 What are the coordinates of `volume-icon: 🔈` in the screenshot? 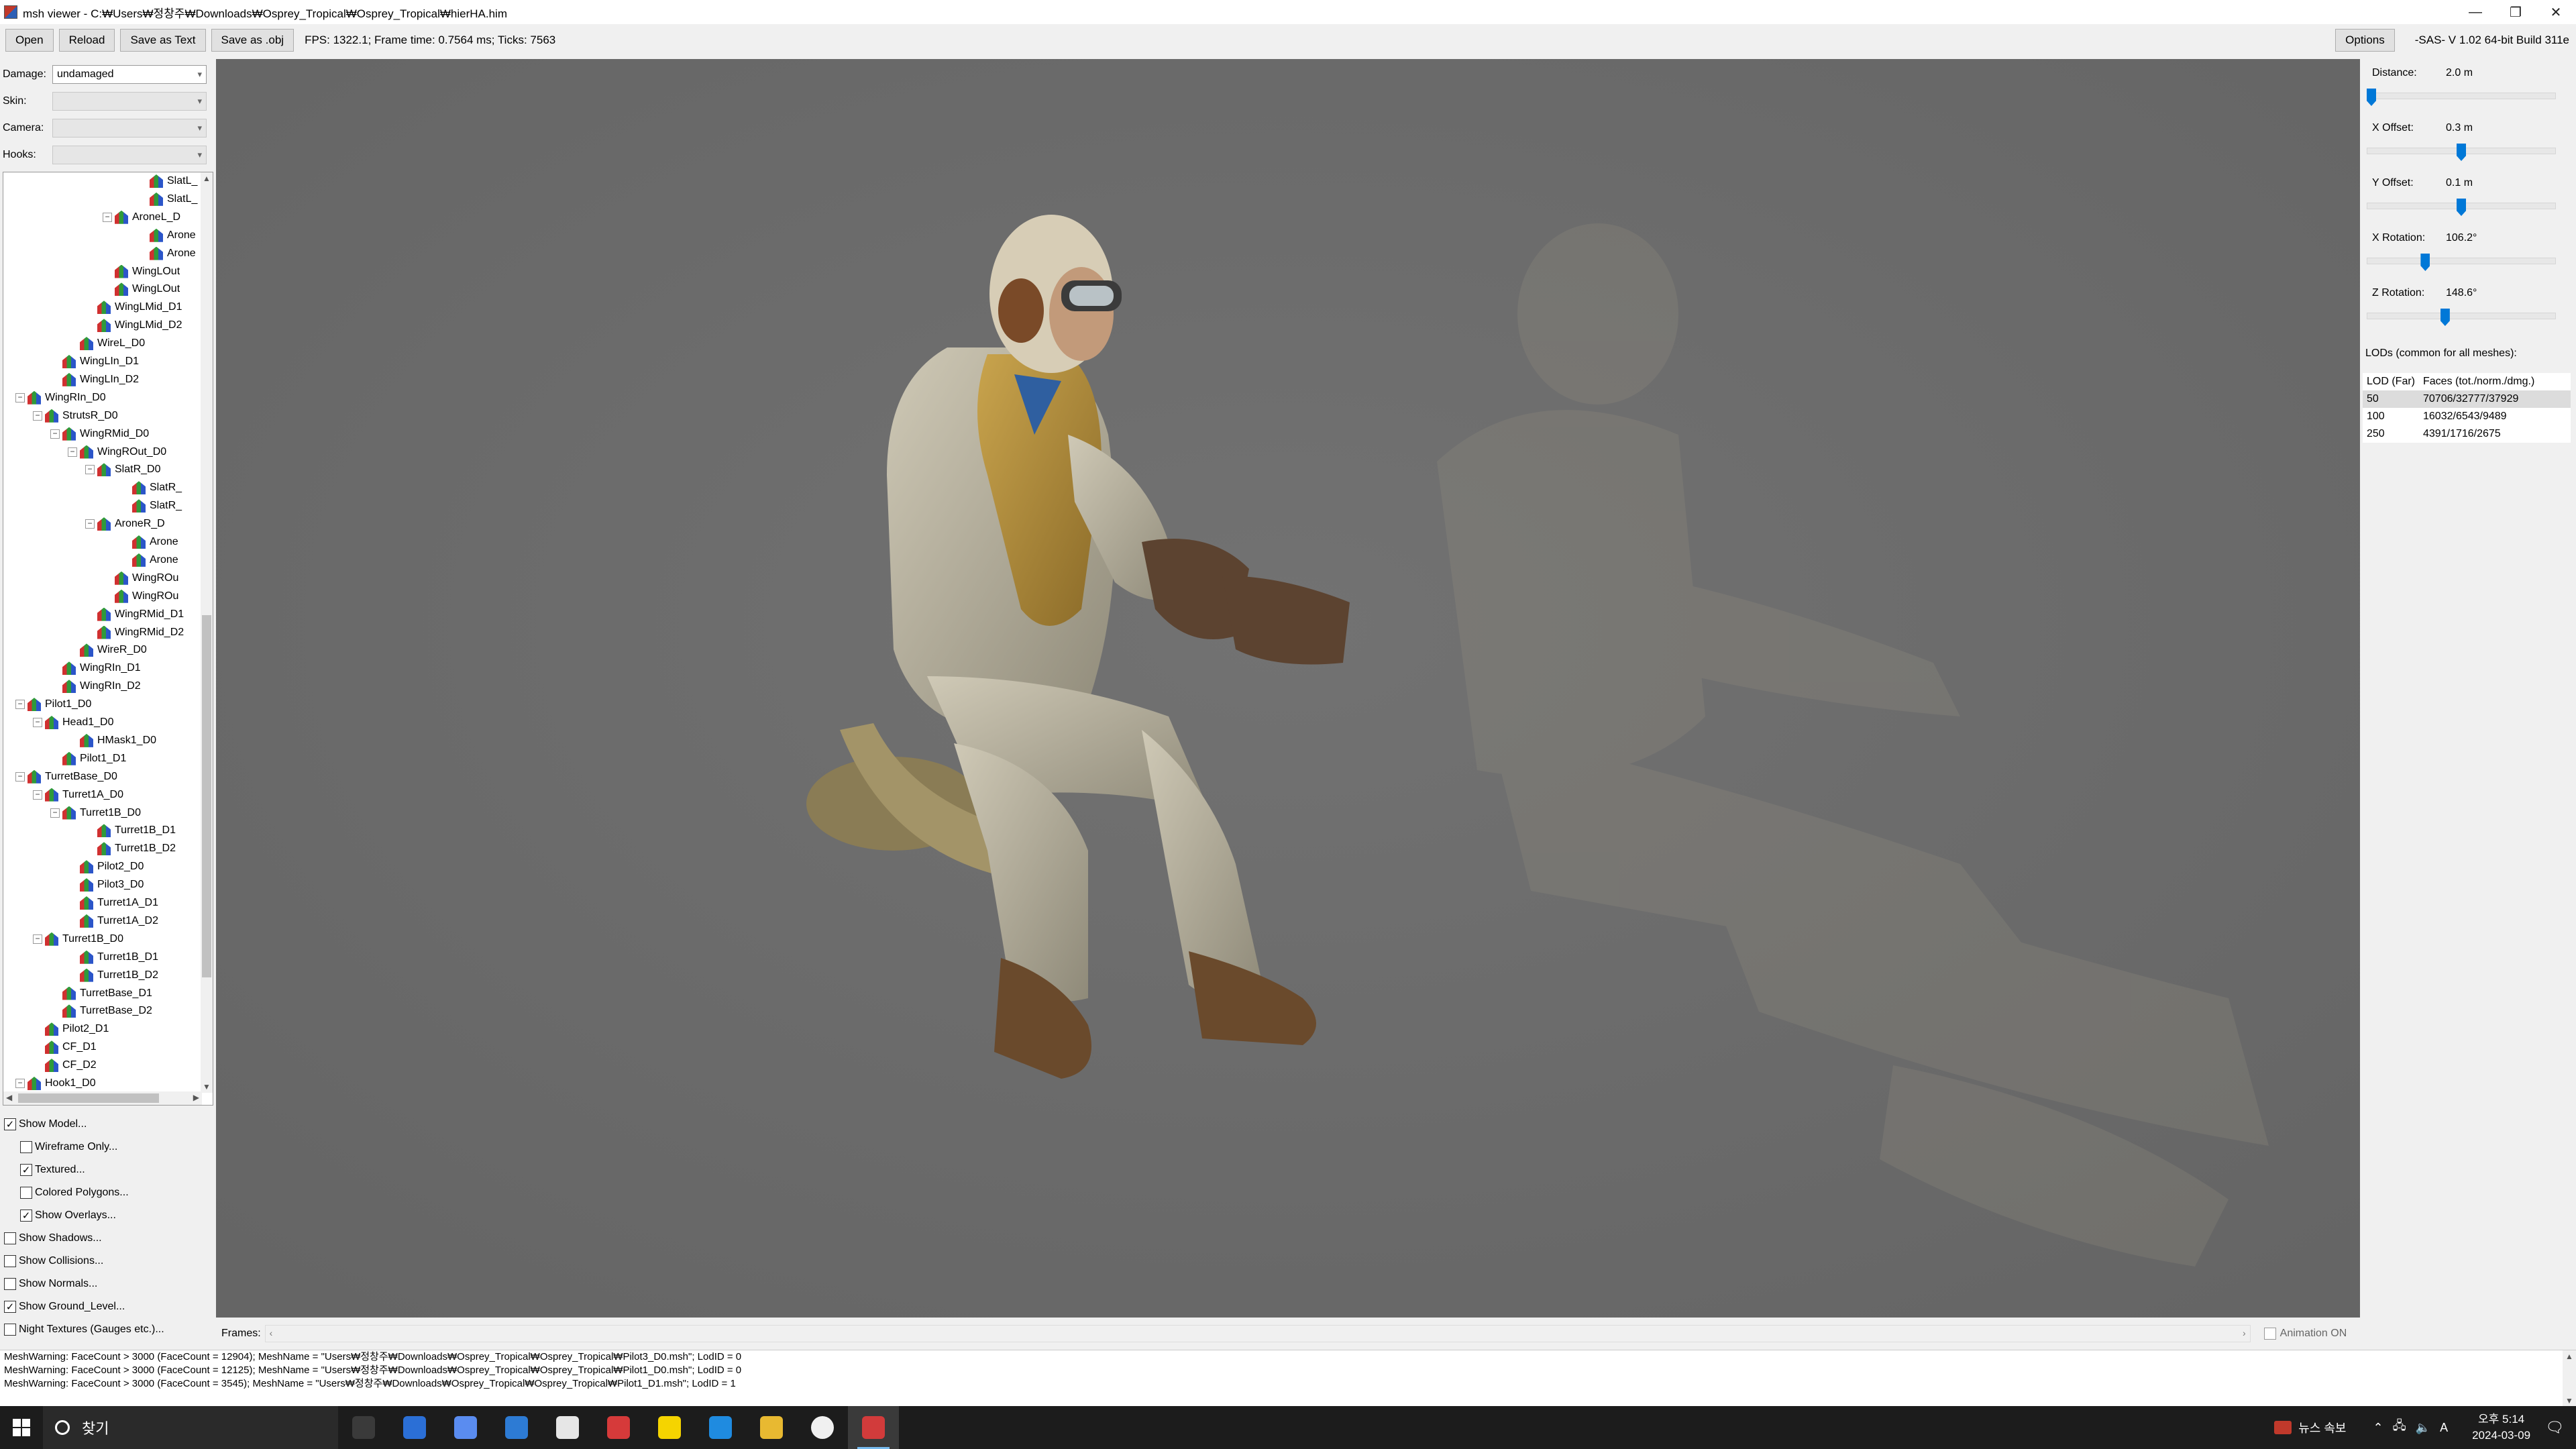 It's located at (2423, 1428).